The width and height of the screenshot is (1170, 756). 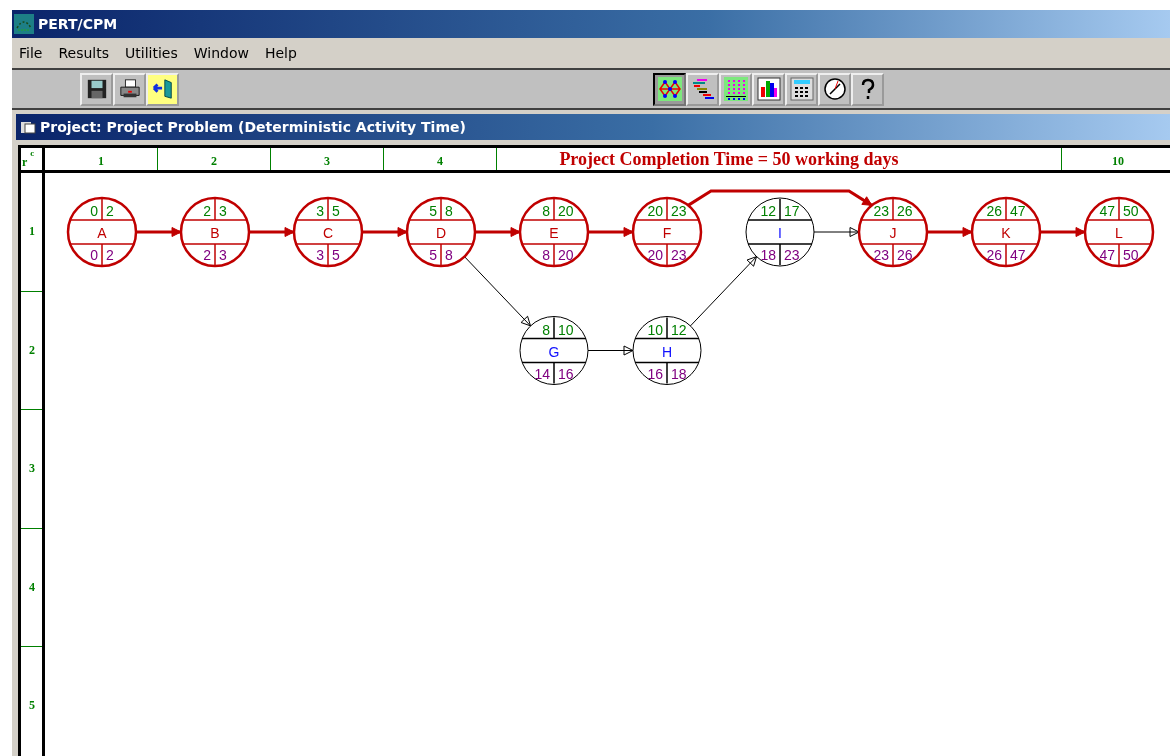 I want to click on late-finish: 47, so click(x=1018, y=255).